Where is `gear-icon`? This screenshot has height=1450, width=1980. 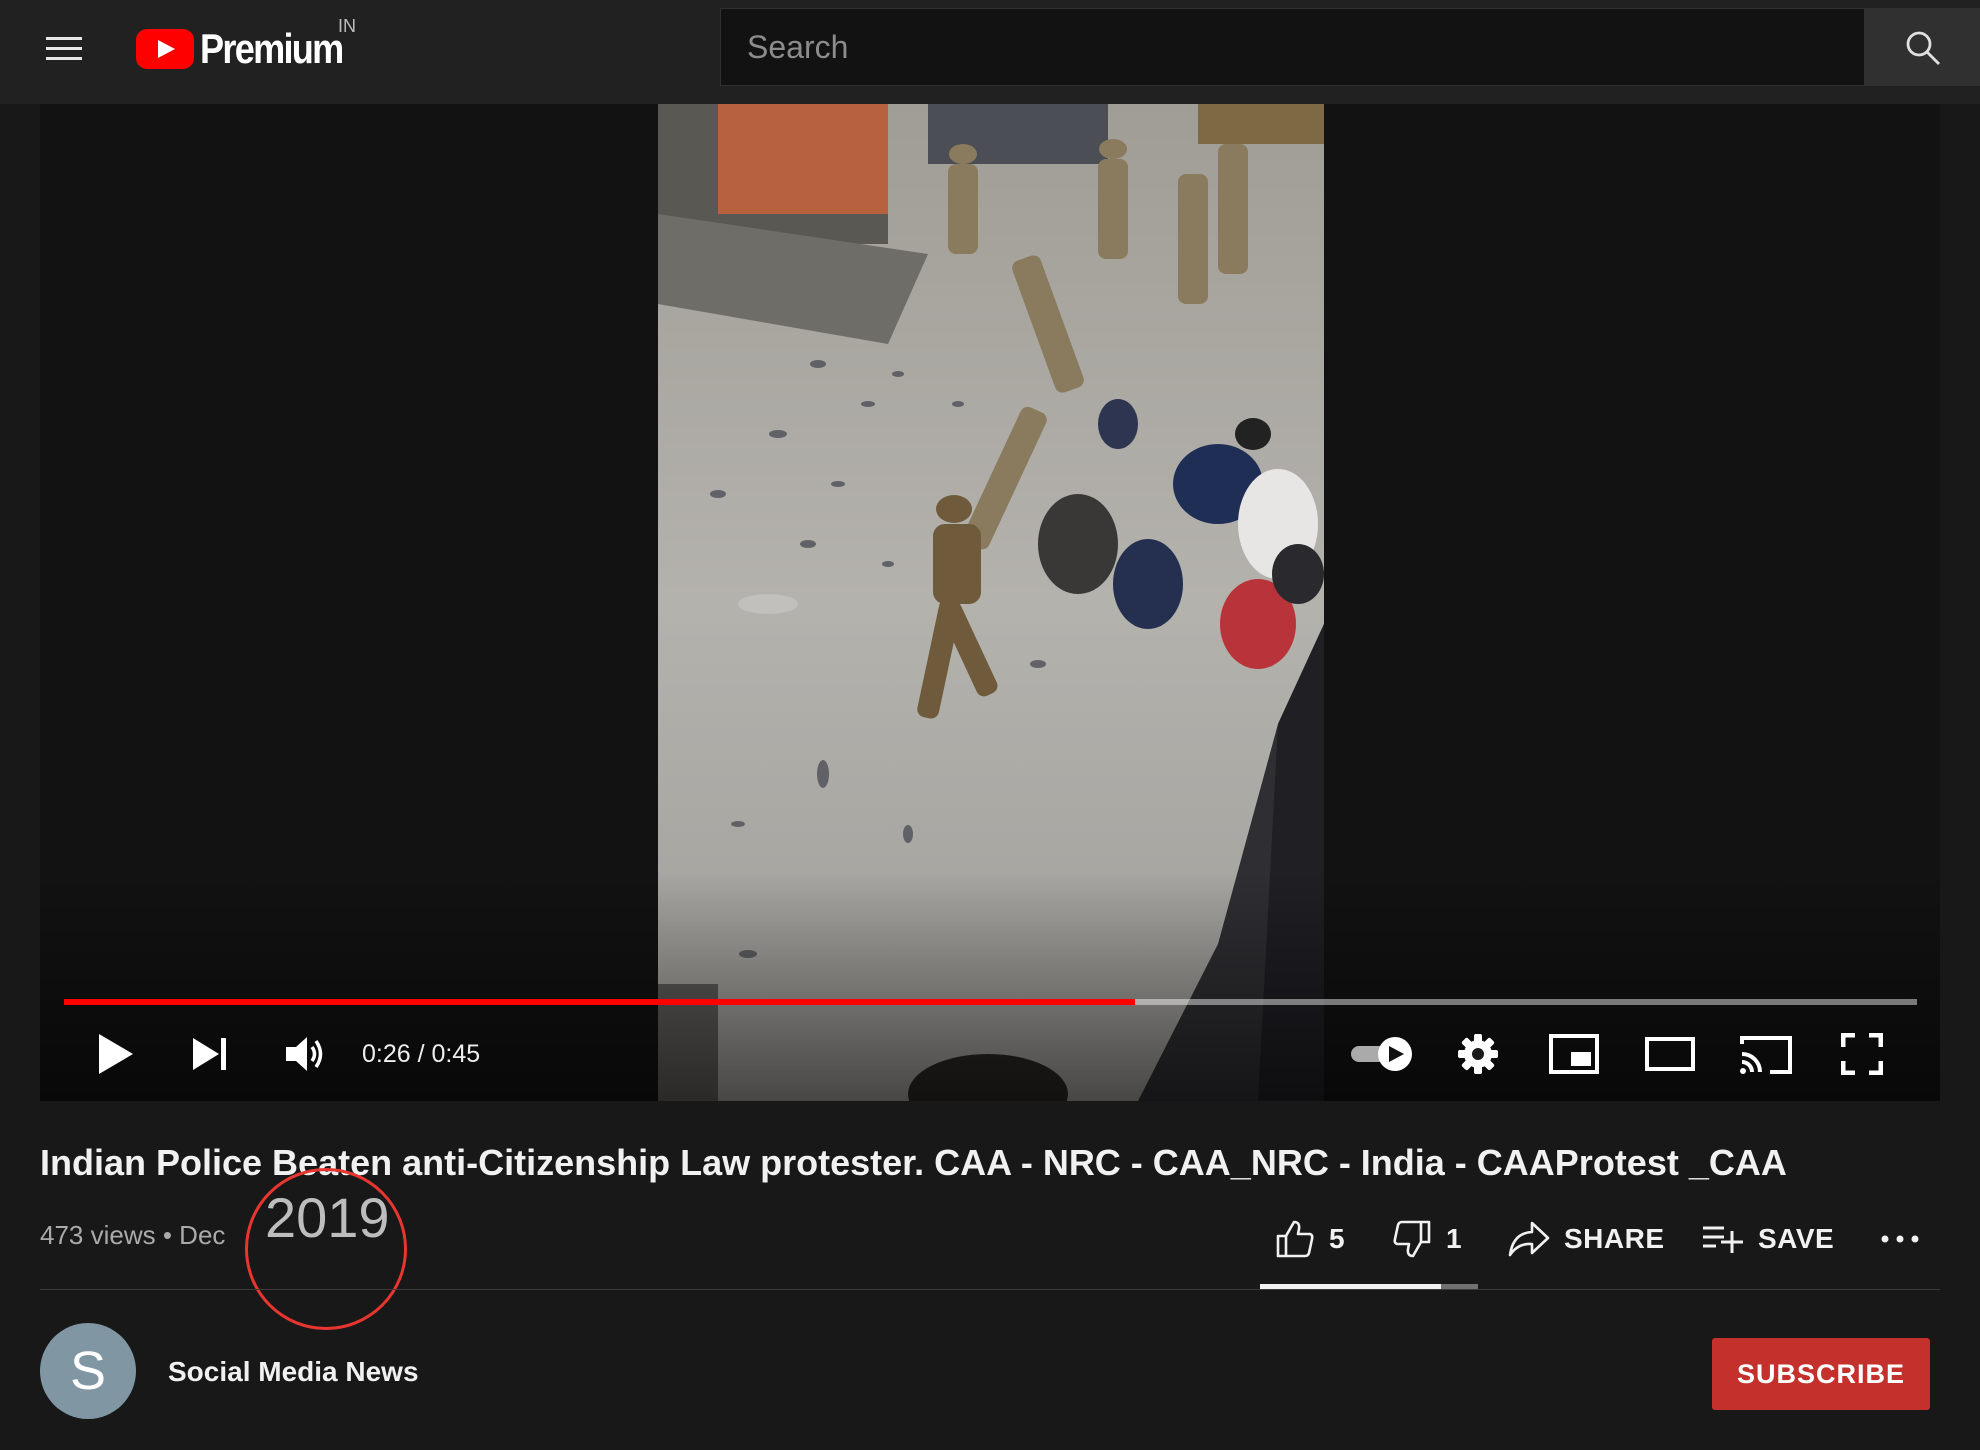
gear-icon is located at coordinates (1478, 1054).